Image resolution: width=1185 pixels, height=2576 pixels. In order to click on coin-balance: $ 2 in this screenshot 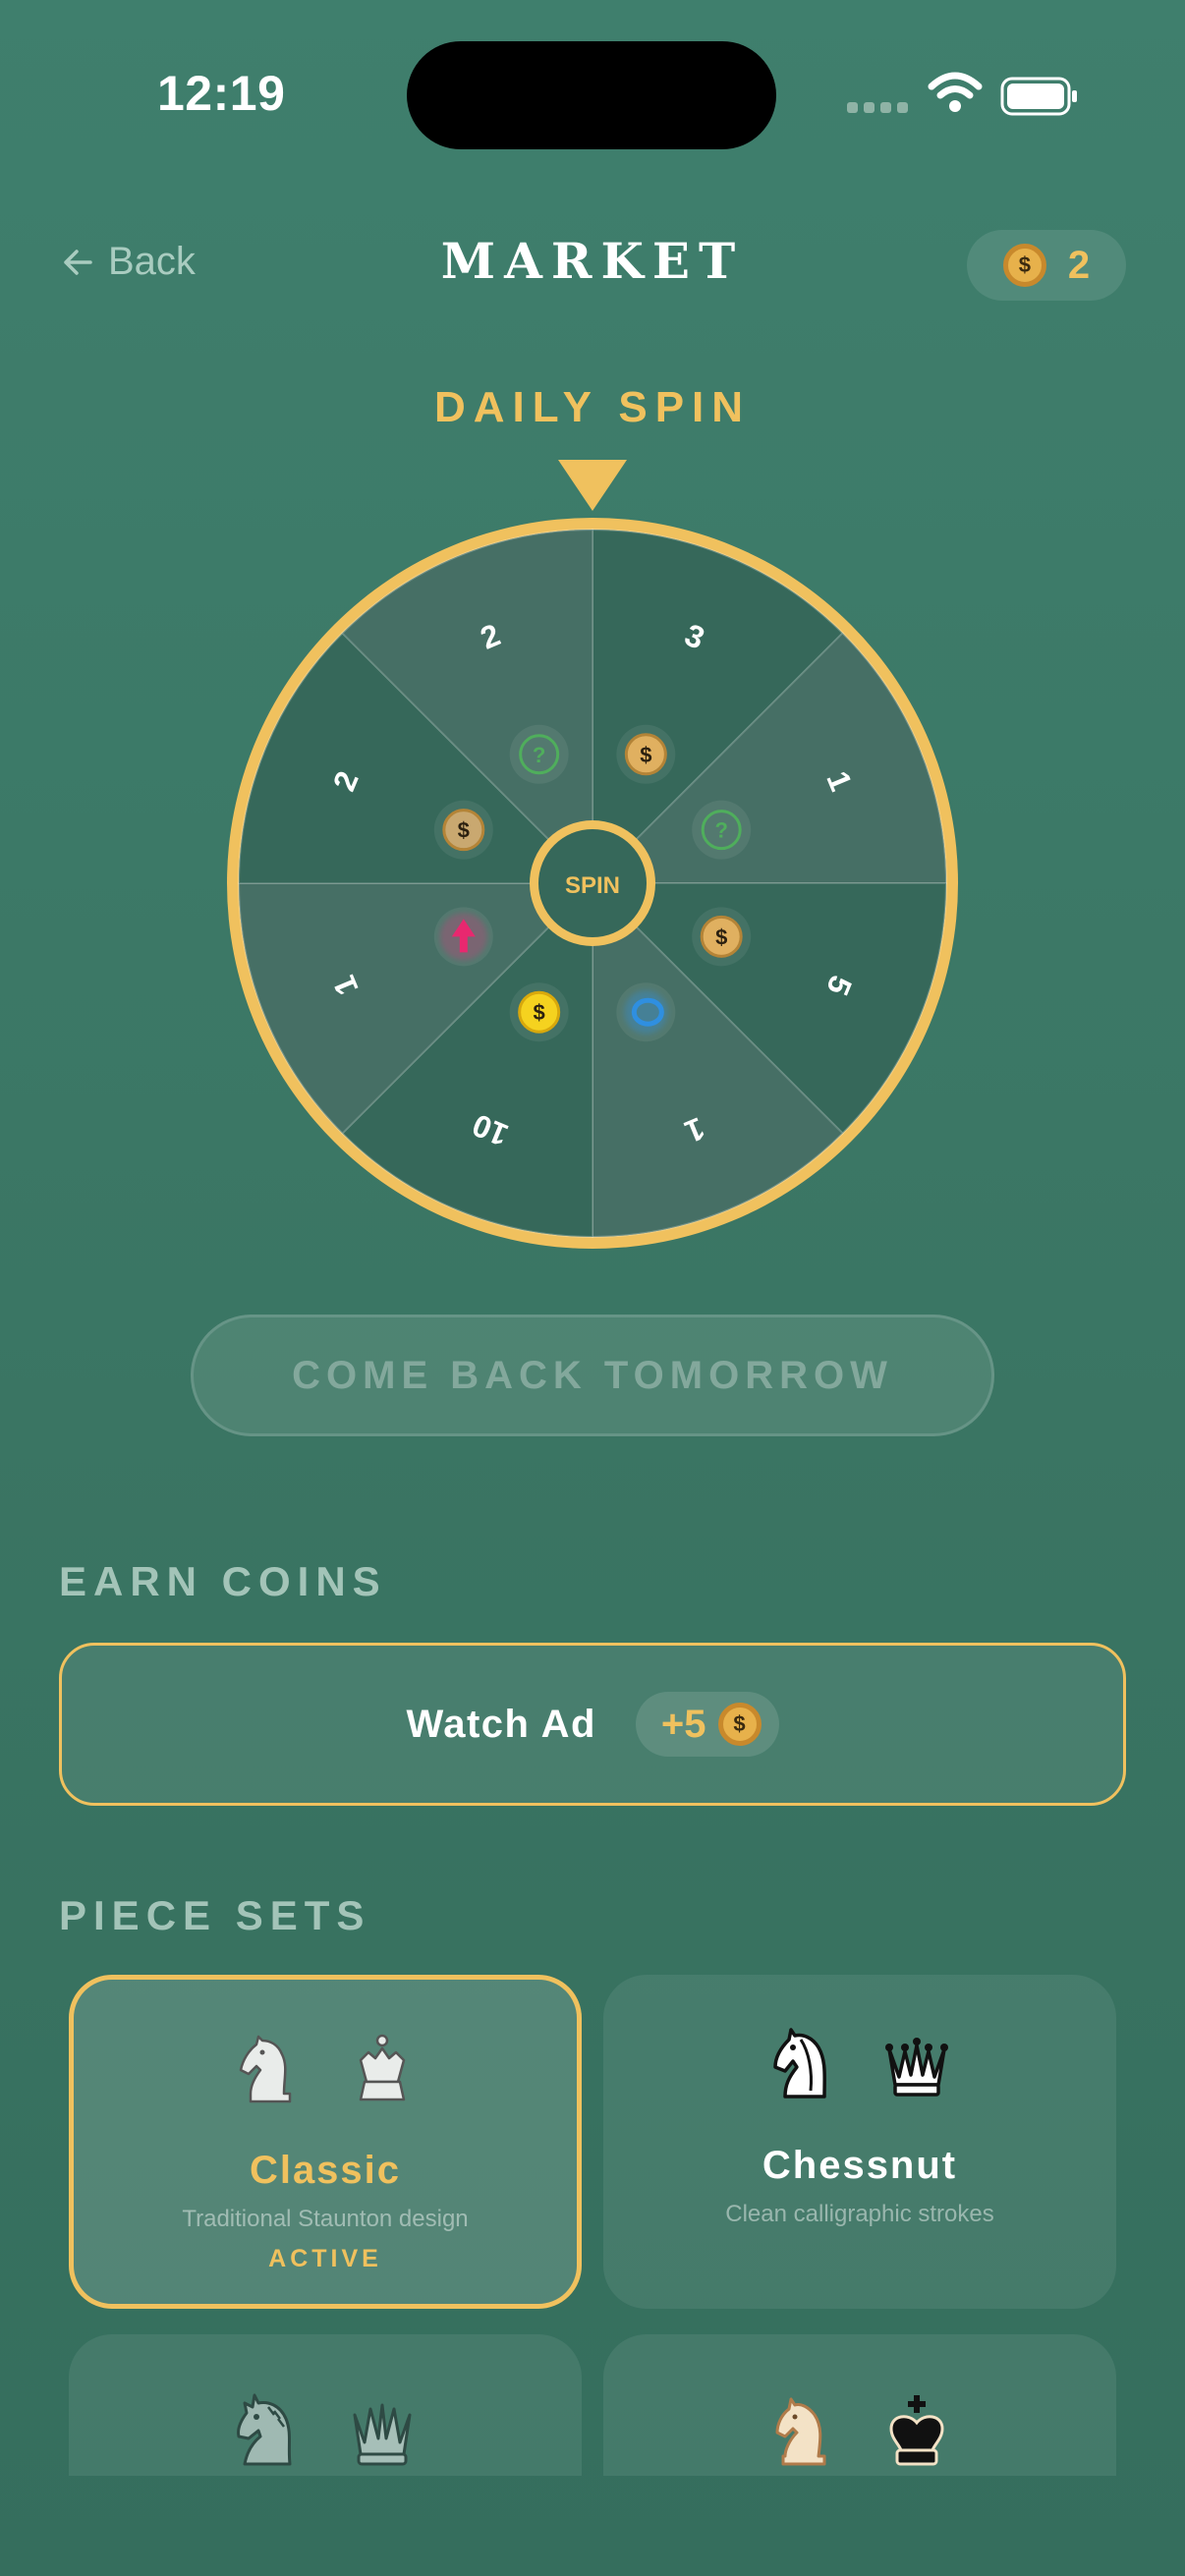, I will do `click(1046, 265)`.